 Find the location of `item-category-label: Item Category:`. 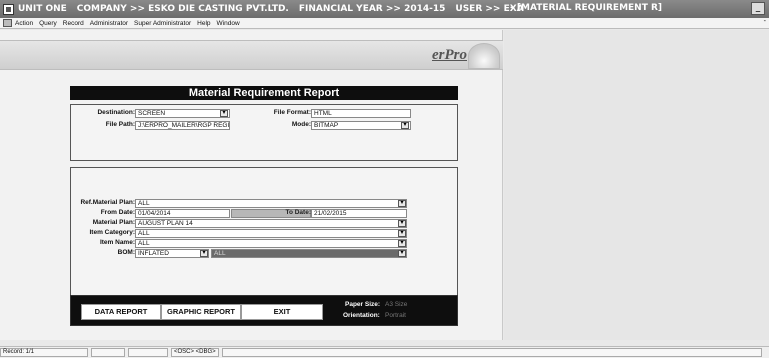

item-category-label: Item Category: is located at coordinates (112, 232).